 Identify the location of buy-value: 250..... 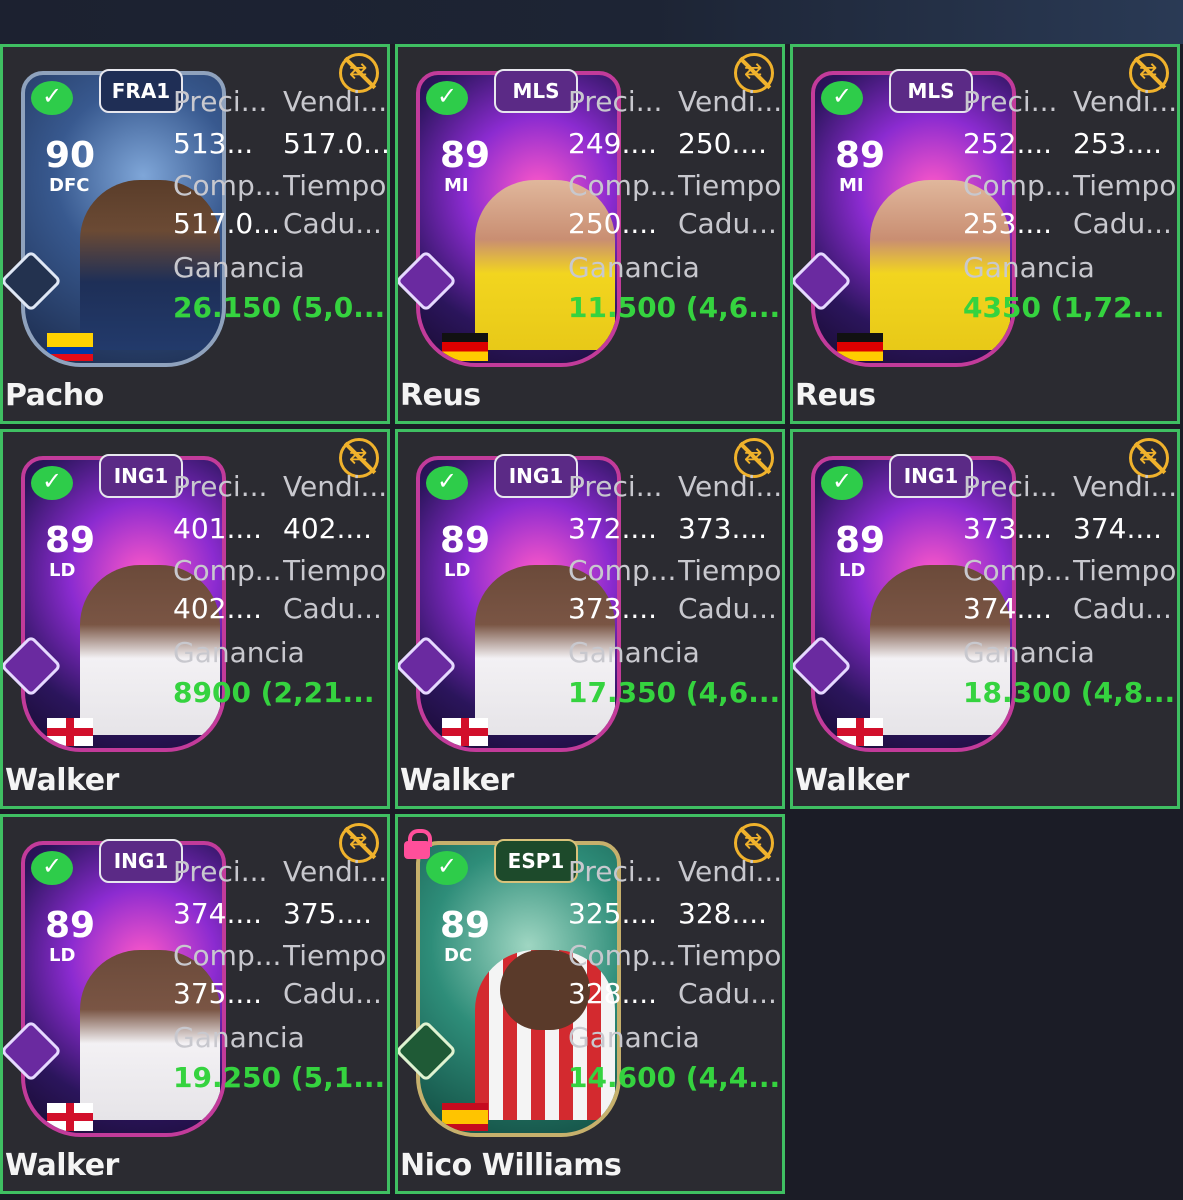
(613, 223).